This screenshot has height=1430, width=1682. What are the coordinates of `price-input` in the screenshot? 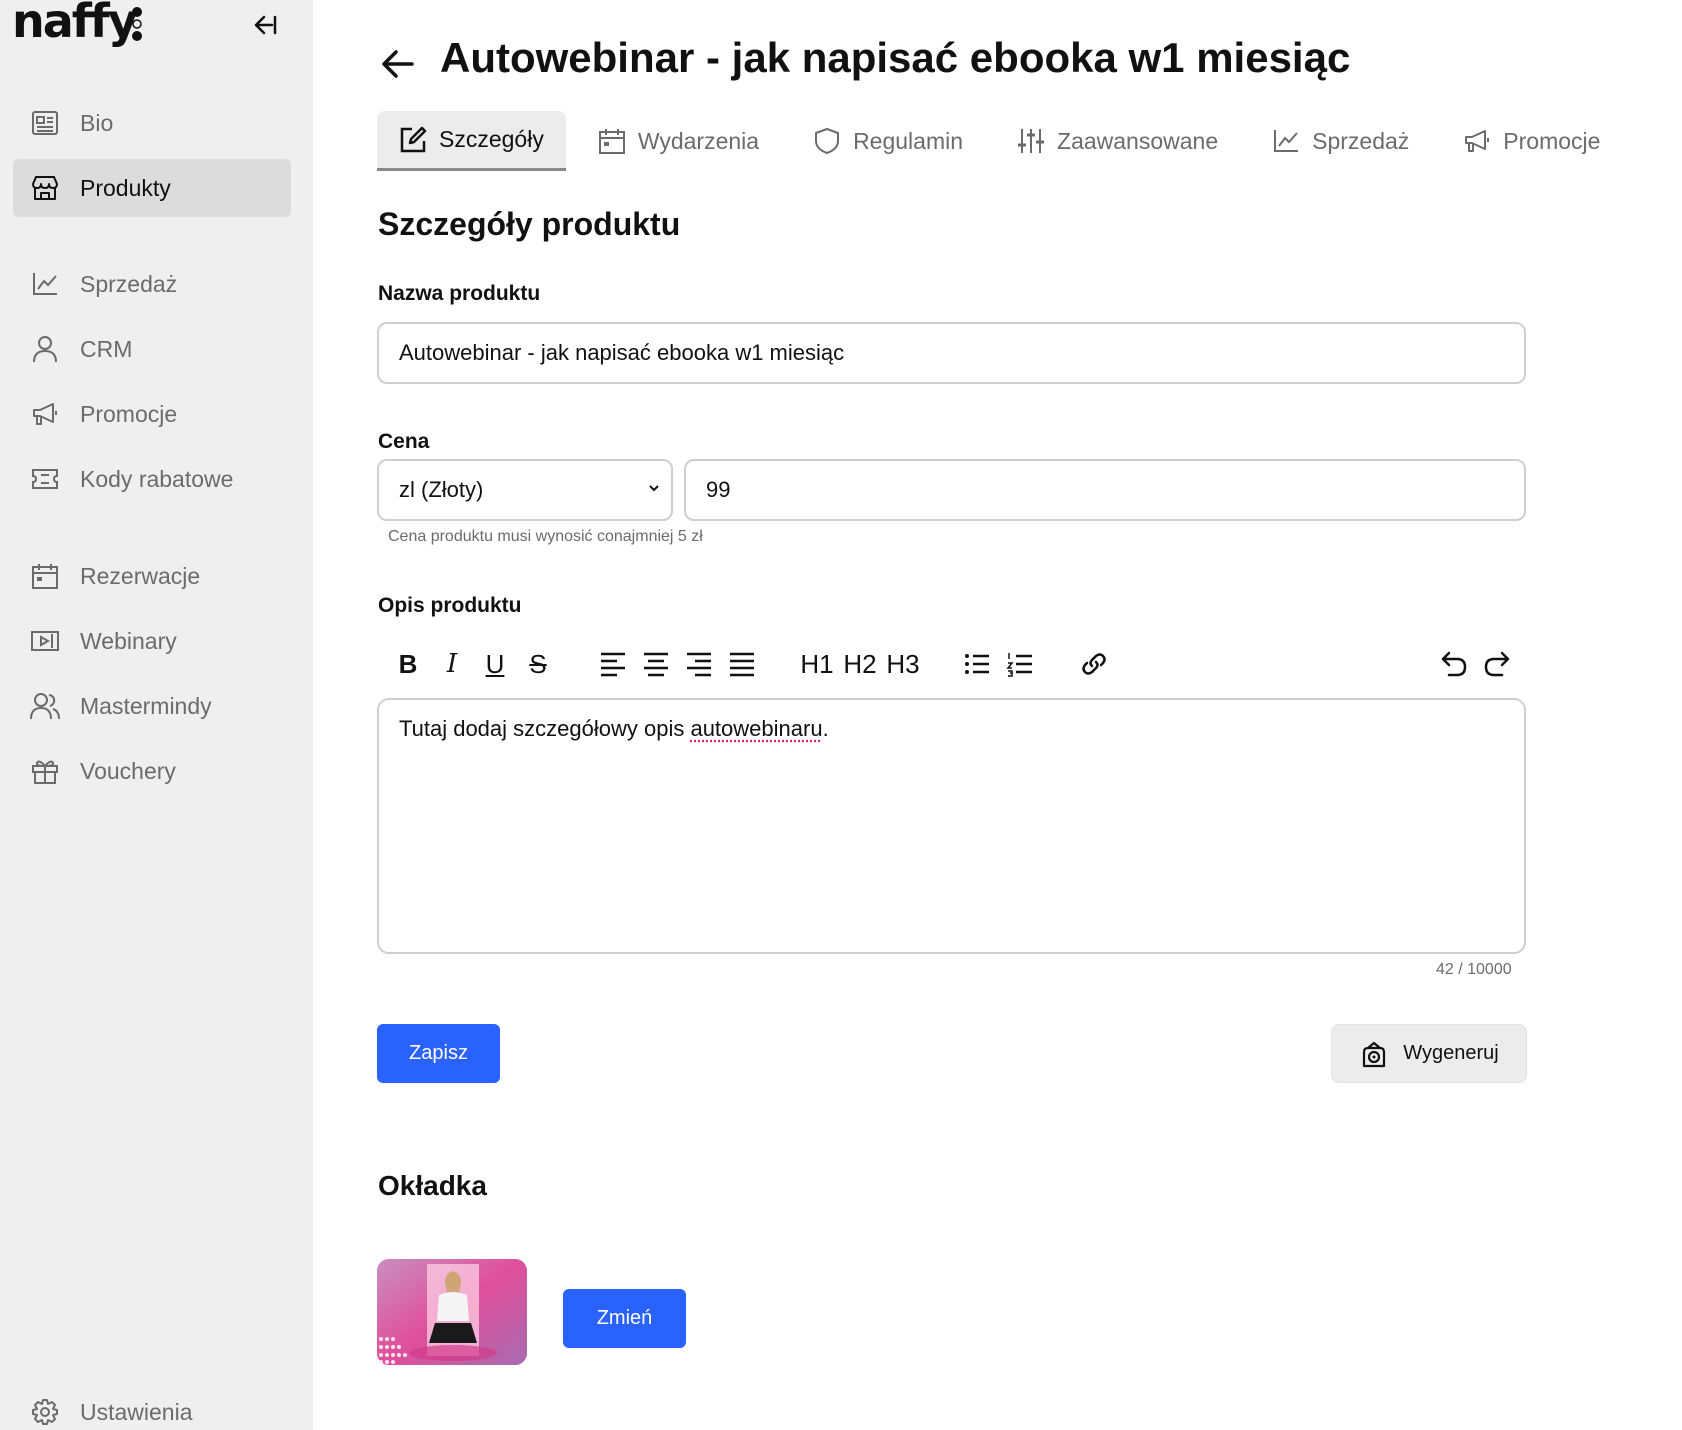 It's located at (1105, 490).